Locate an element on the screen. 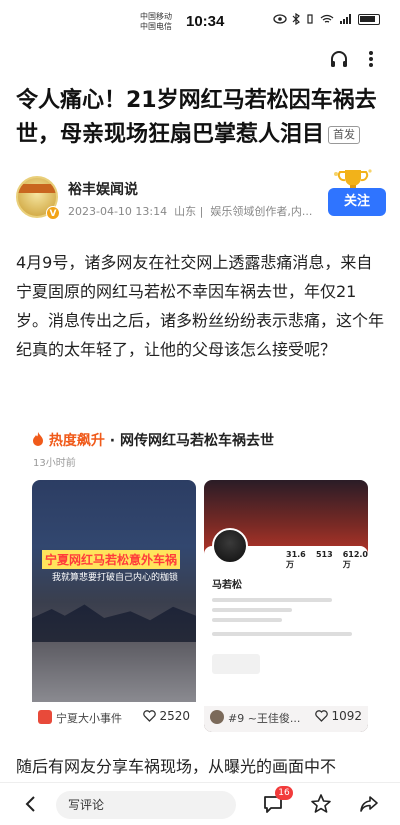 Image resolution: width=400 pixels, height=825 pixels. card-likes: 1092 is located at coordinates (338, 716).